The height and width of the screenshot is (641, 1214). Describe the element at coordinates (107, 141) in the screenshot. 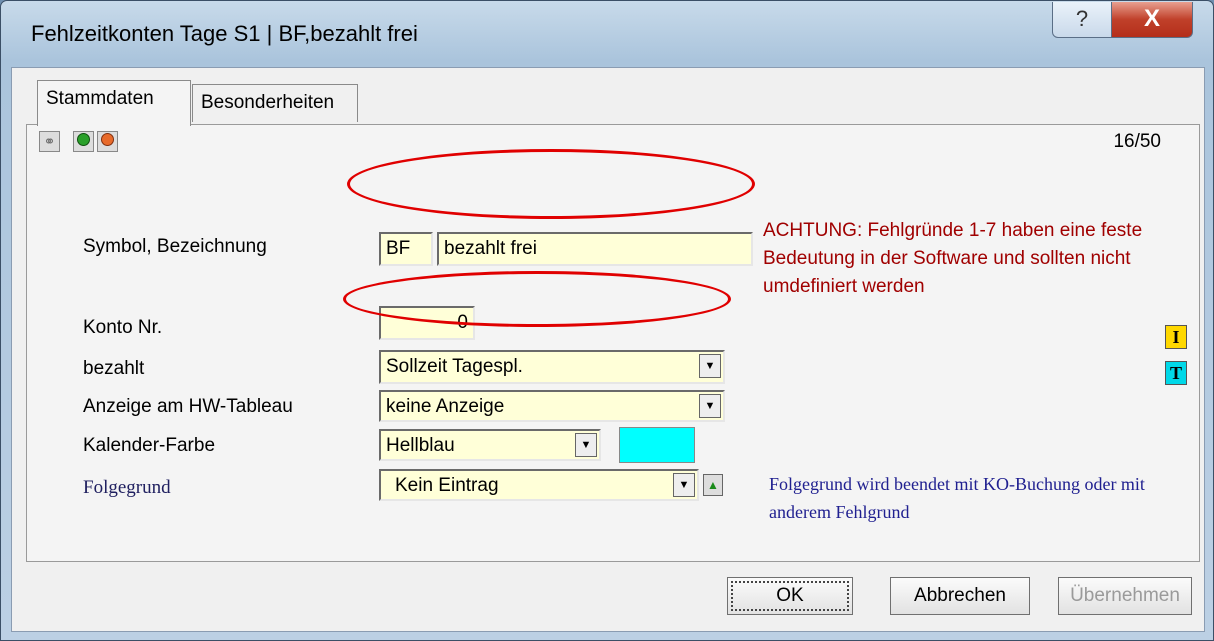

I see `orange-circle-icon` at that location.